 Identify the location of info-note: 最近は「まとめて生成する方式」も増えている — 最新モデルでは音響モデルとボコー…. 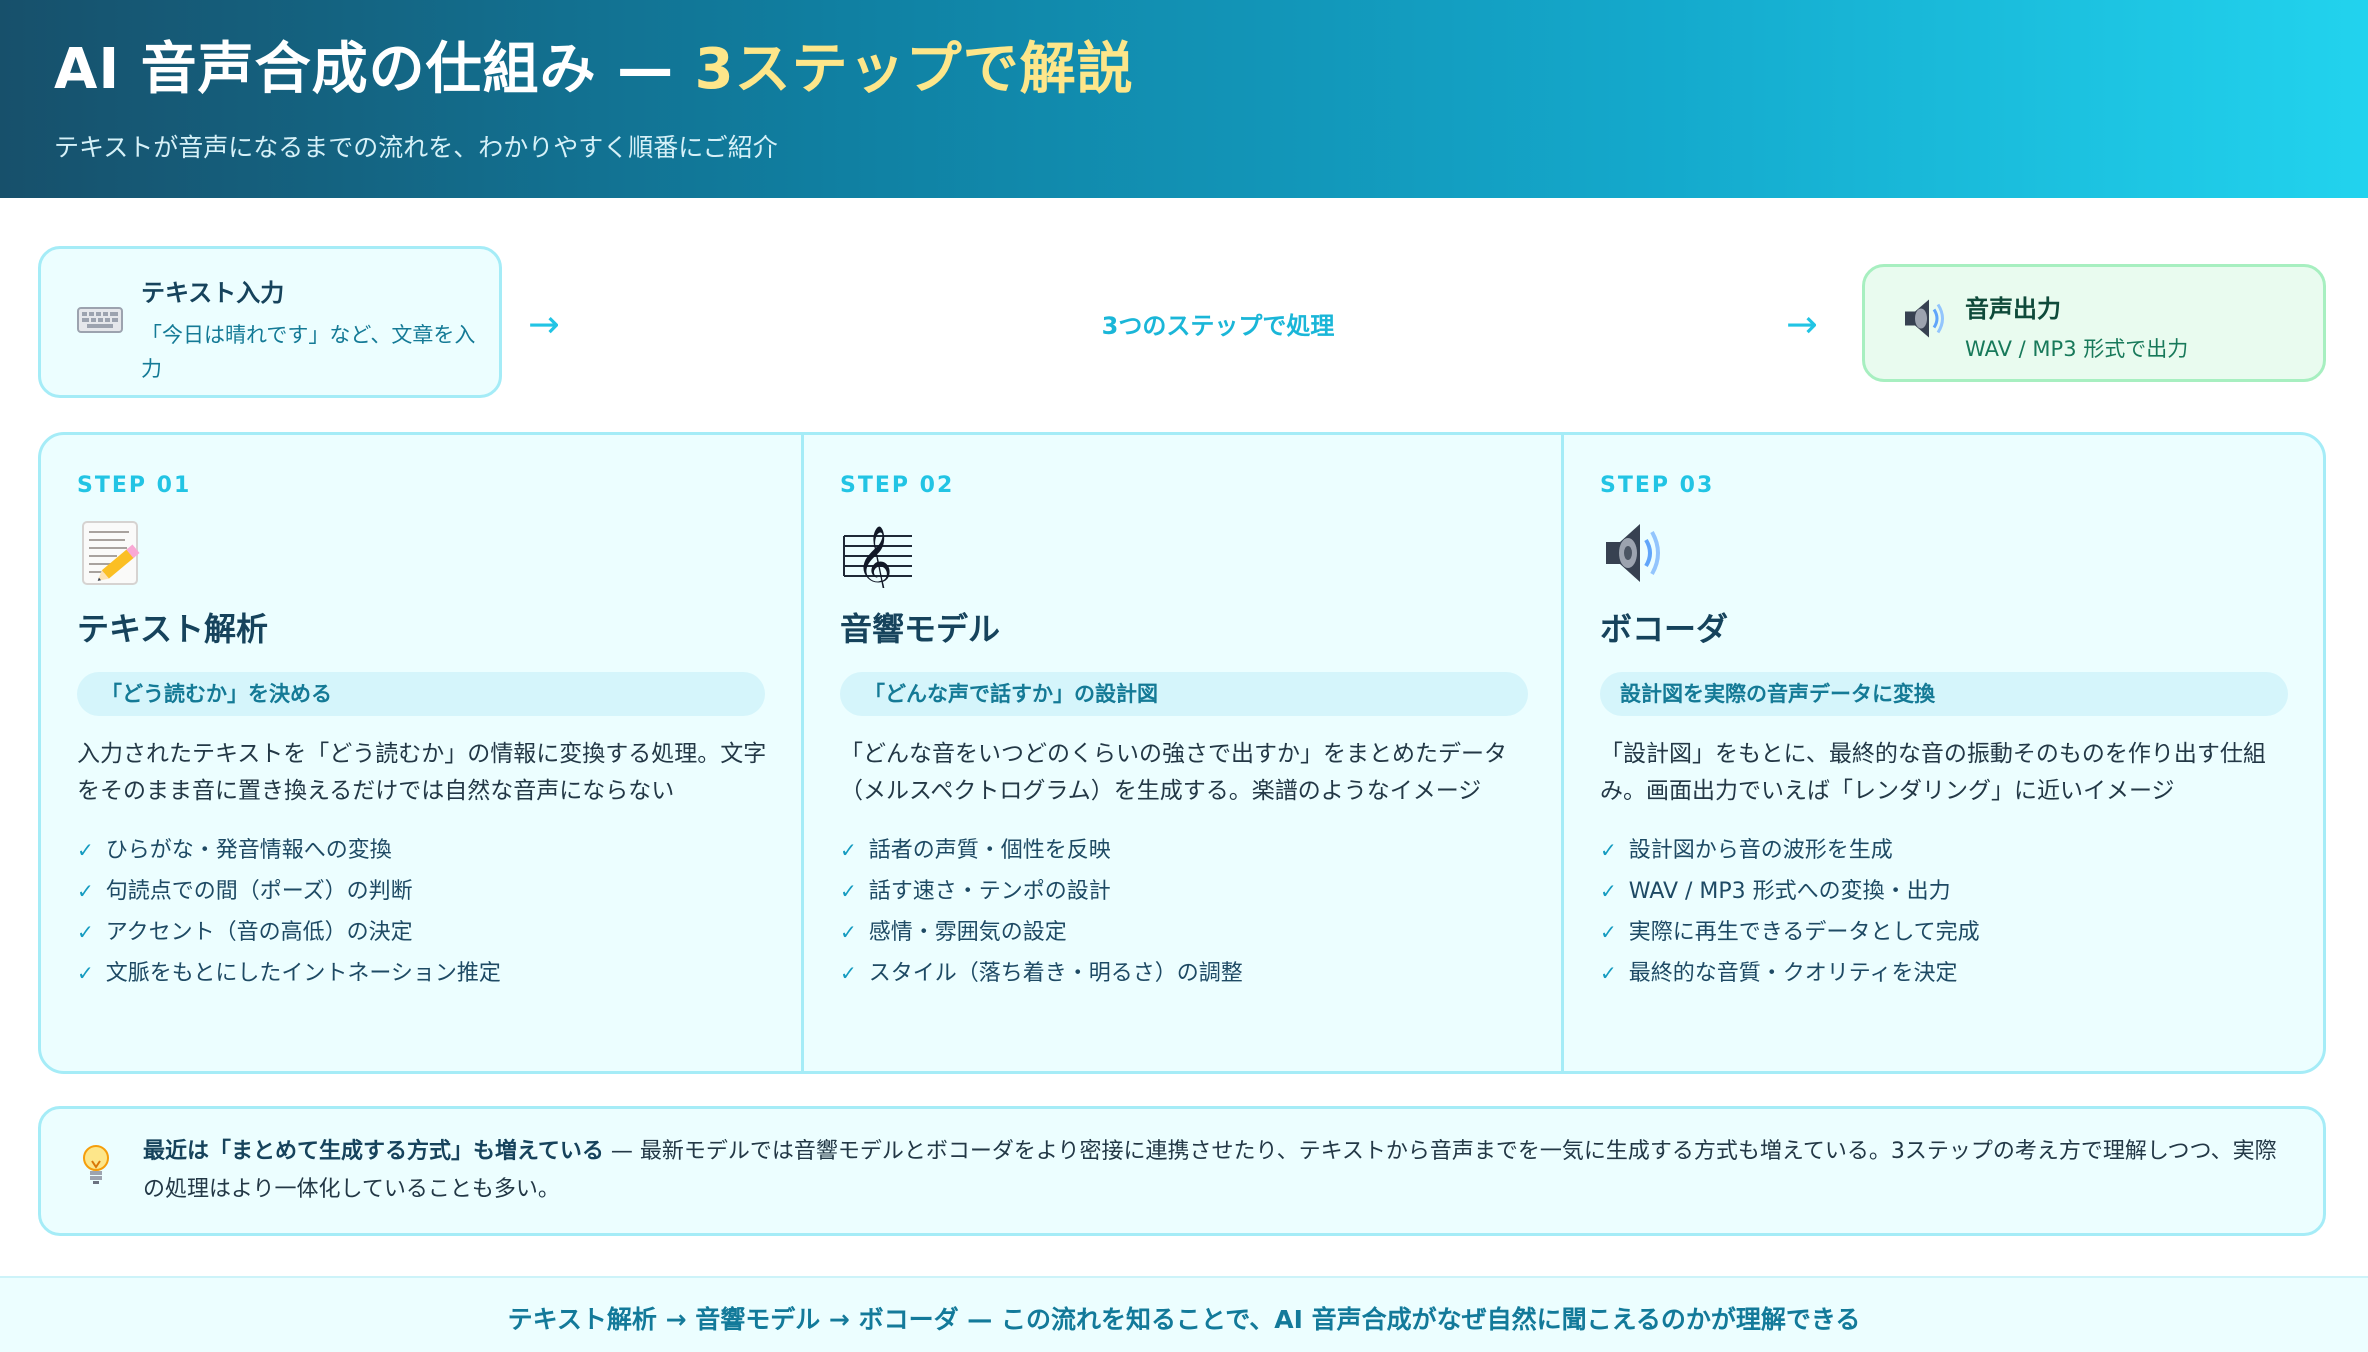
(1182, 1171).